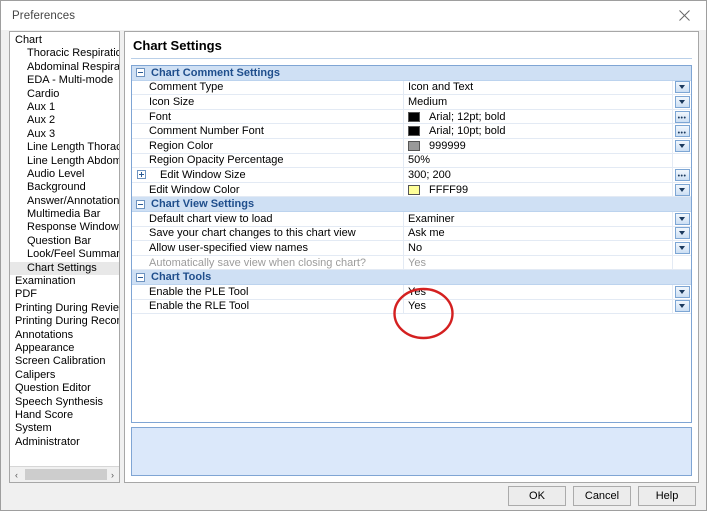 The image size is (707, 511). I want to click on property-value-cell: No, so click(538, 248).